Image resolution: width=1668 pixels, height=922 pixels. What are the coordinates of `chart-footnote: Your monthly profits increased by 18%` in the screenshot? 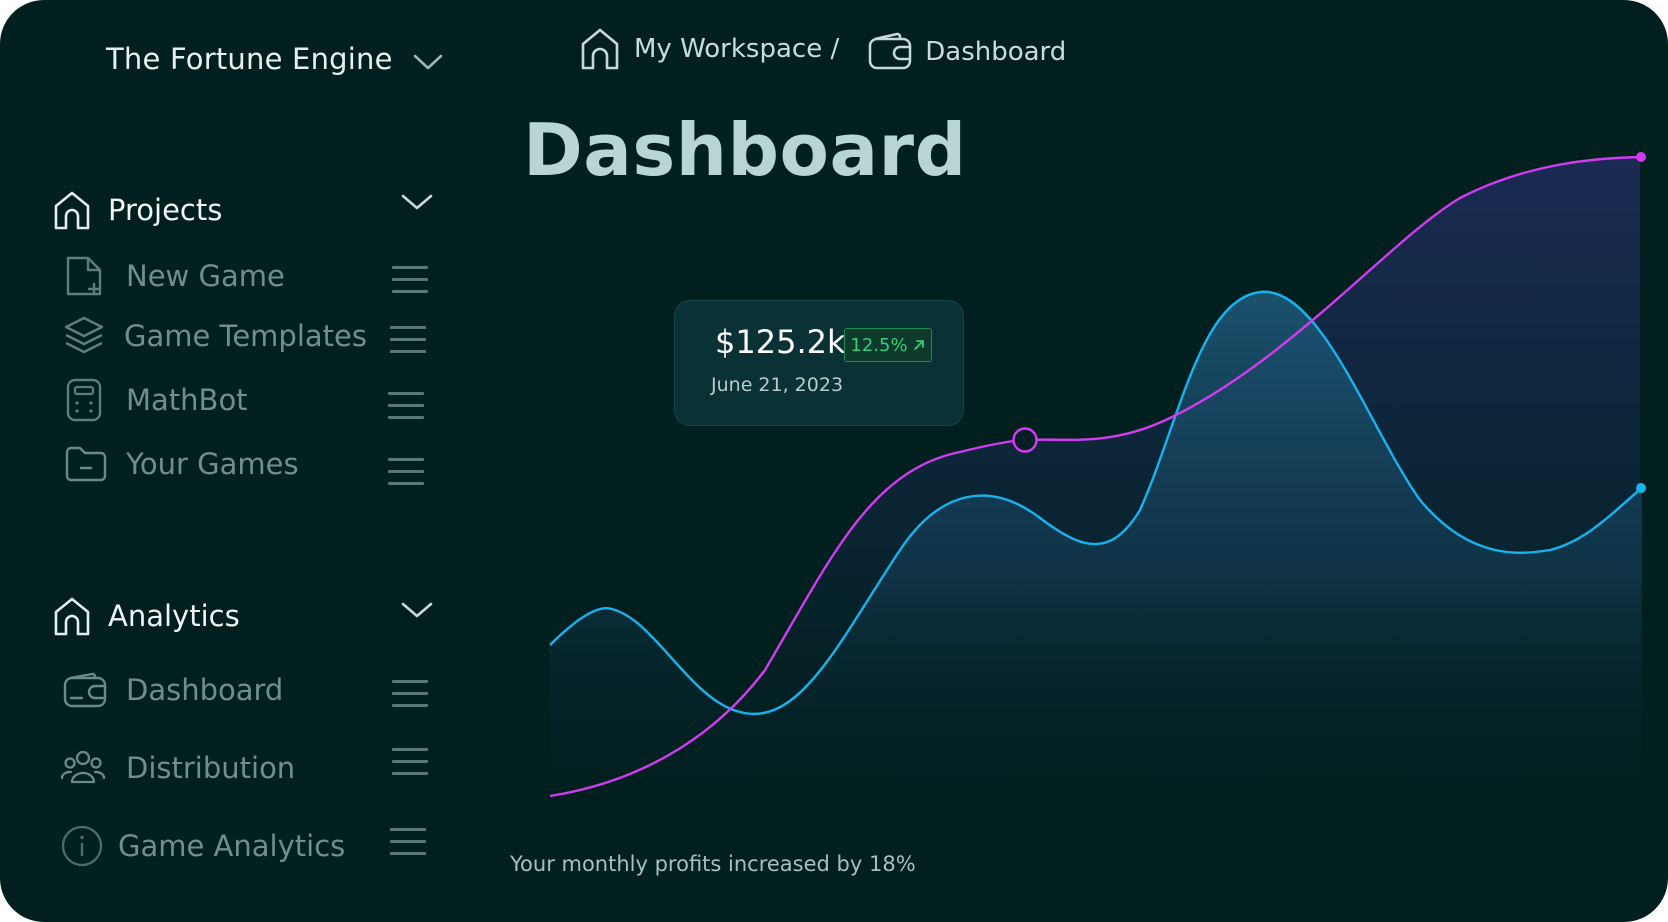 It's located at (713, 864).